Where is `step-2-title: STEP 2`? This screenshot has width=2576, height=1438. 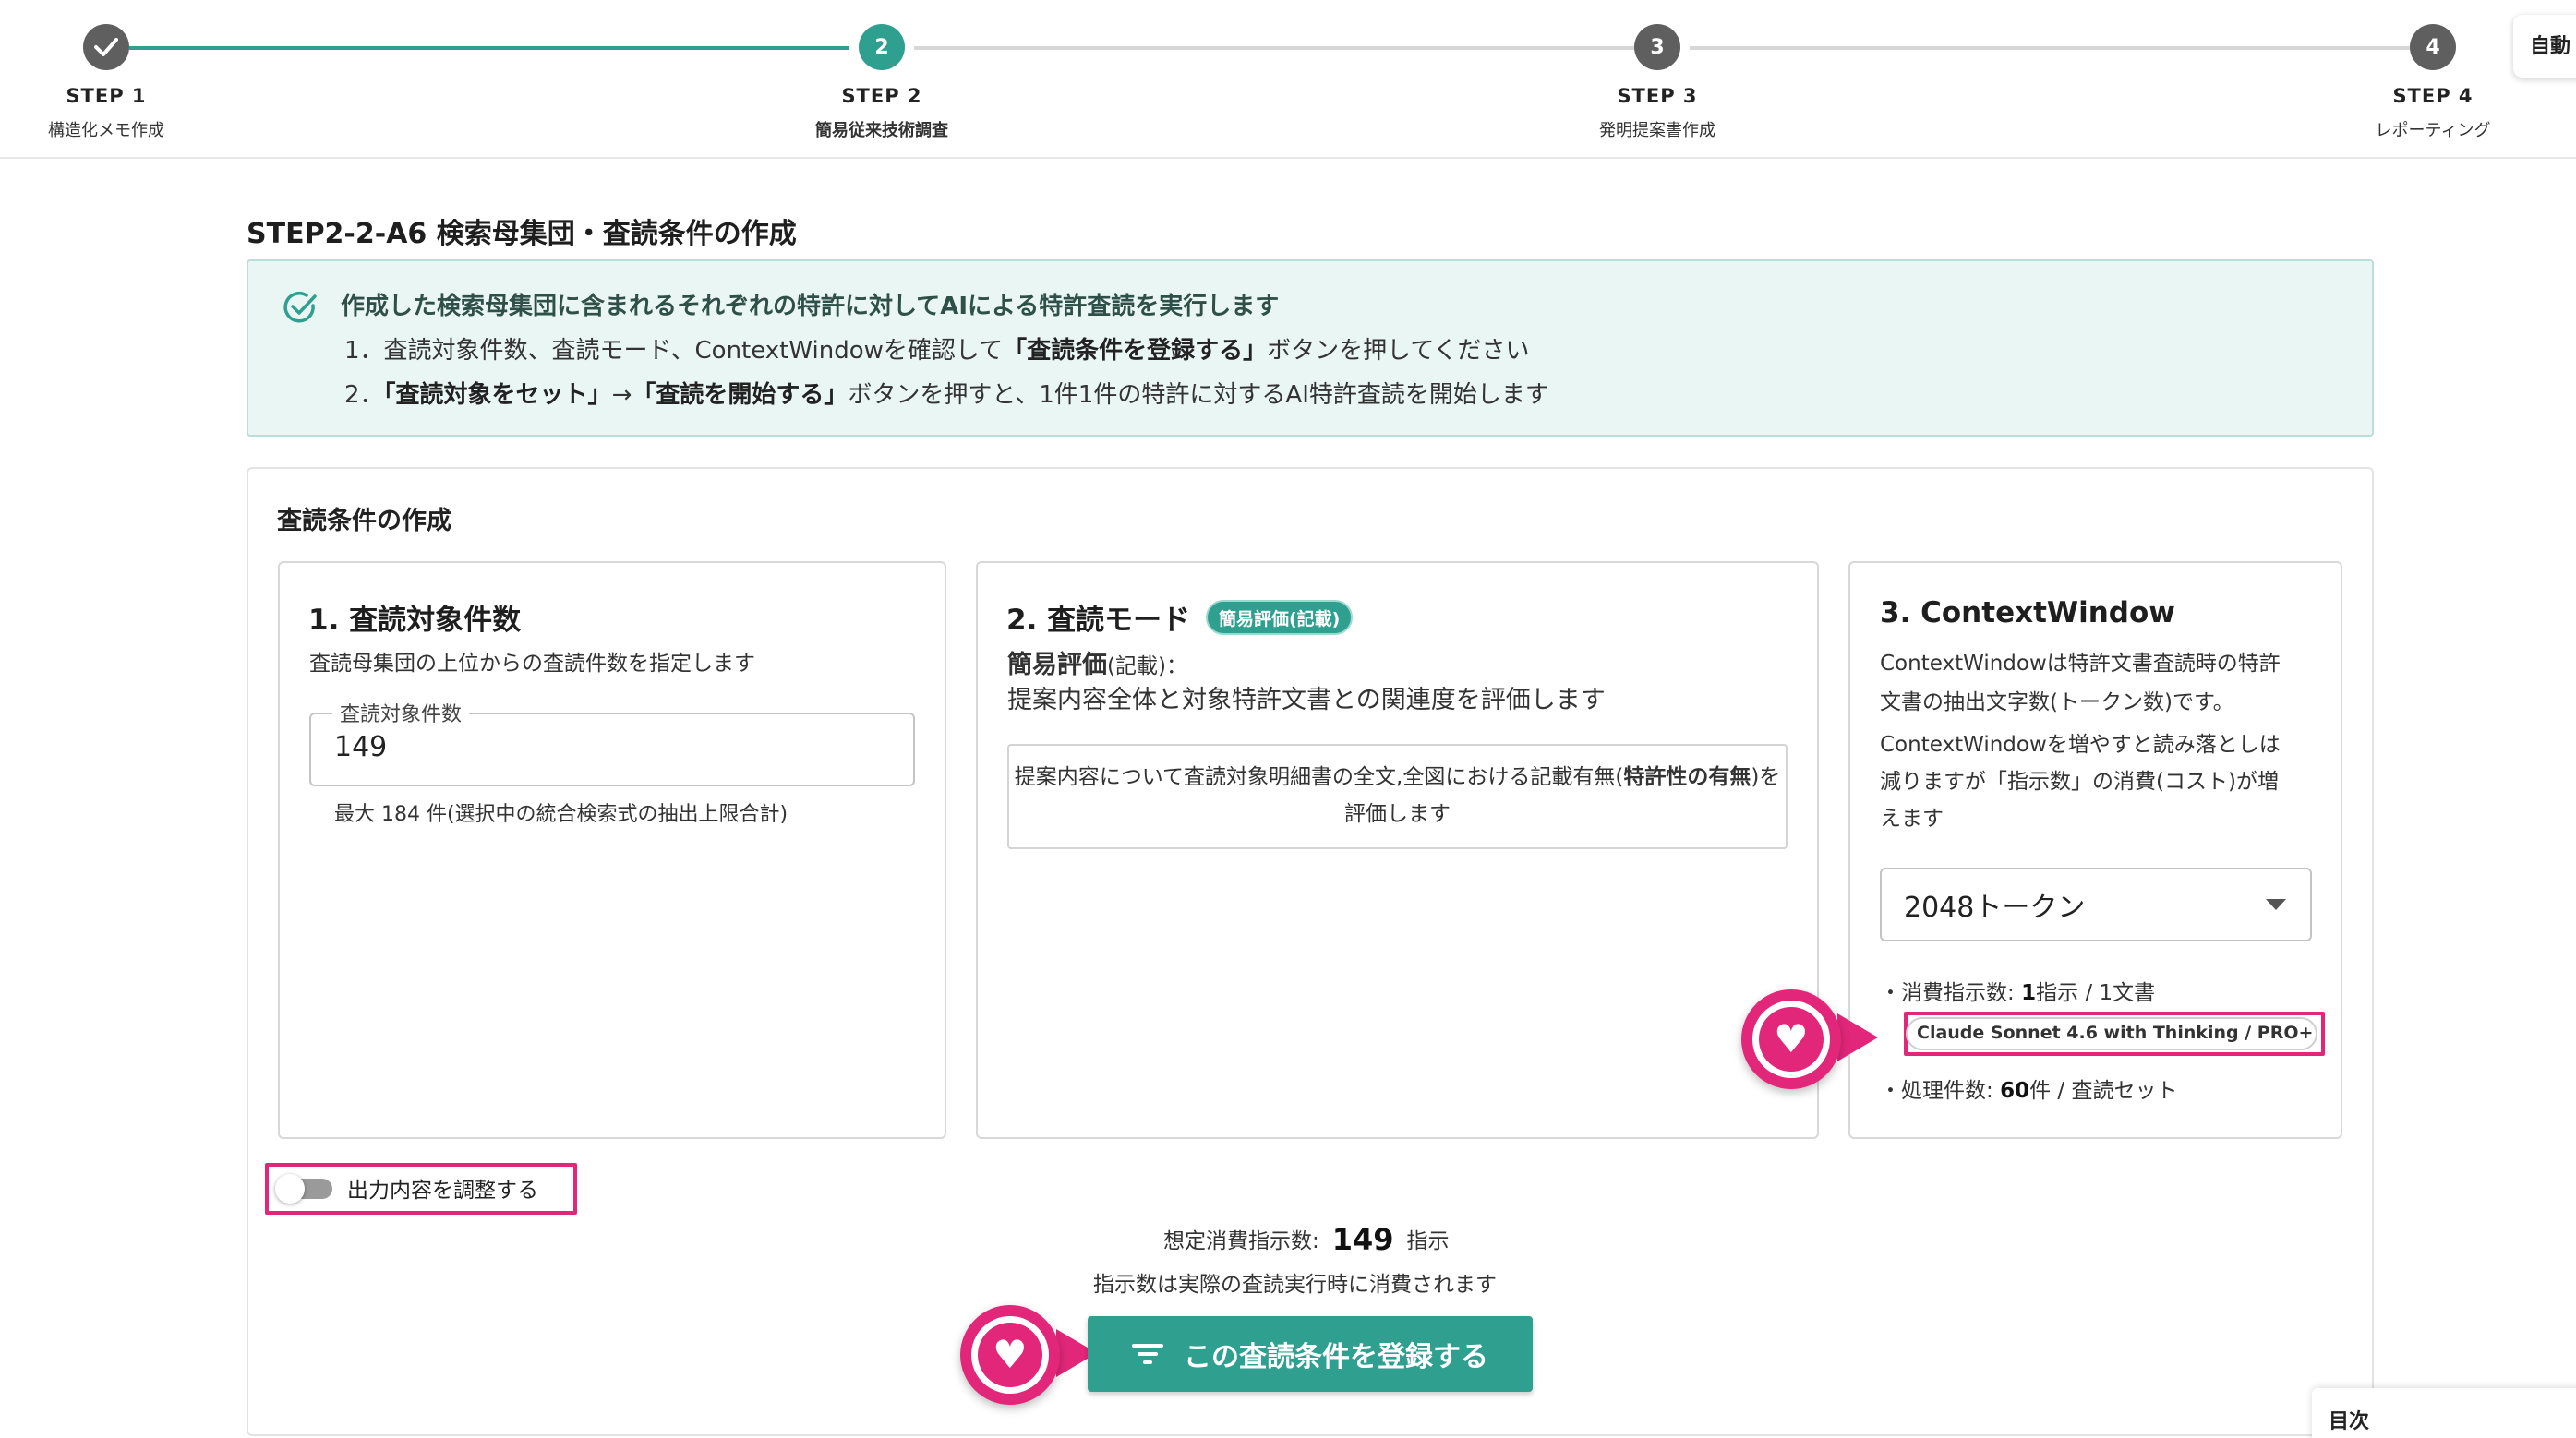
step-2-title: STEP 2 is located at coordinates (881, 96).